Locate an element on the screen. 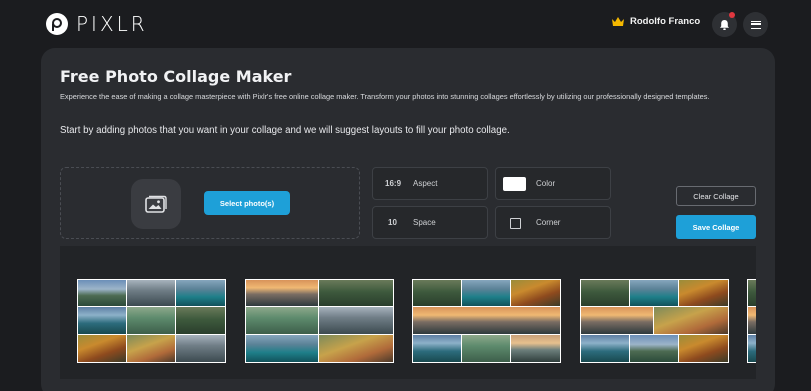  space-label: Space is located at coordinates (424, 222).